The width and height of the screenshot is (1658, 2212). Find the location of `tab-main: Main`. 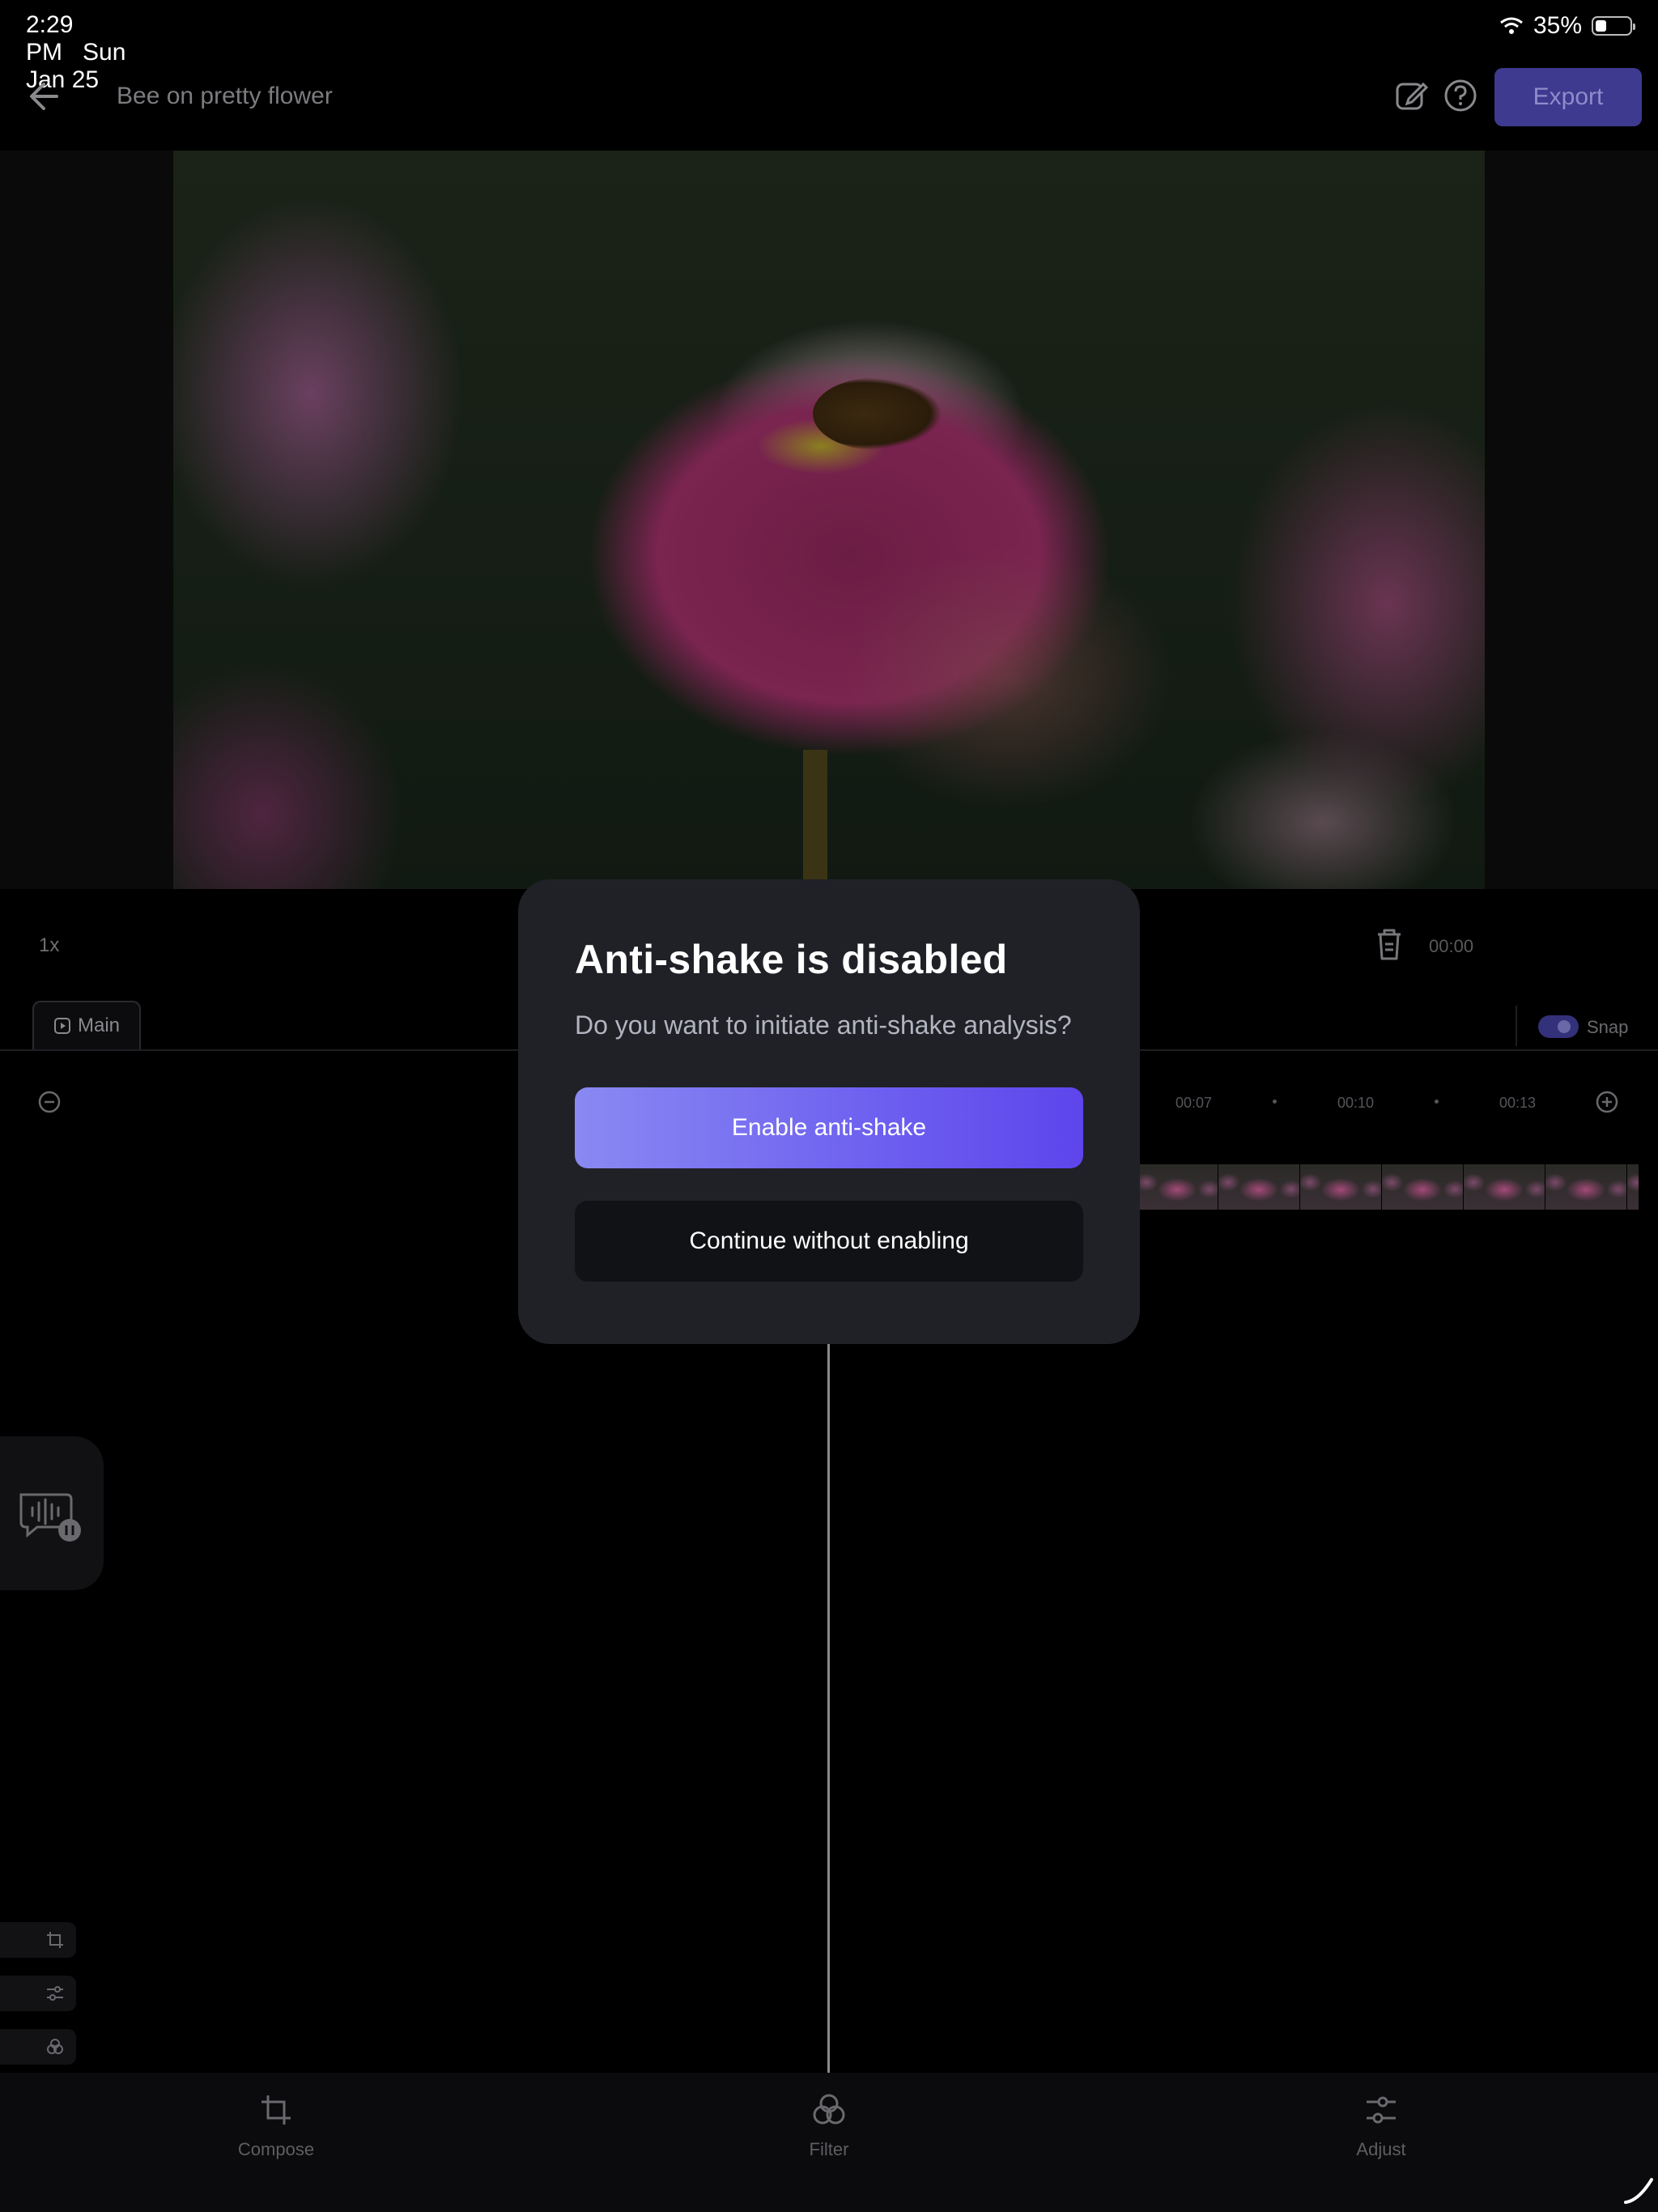

tab-main: Main is located at coordinates (86, 1025).